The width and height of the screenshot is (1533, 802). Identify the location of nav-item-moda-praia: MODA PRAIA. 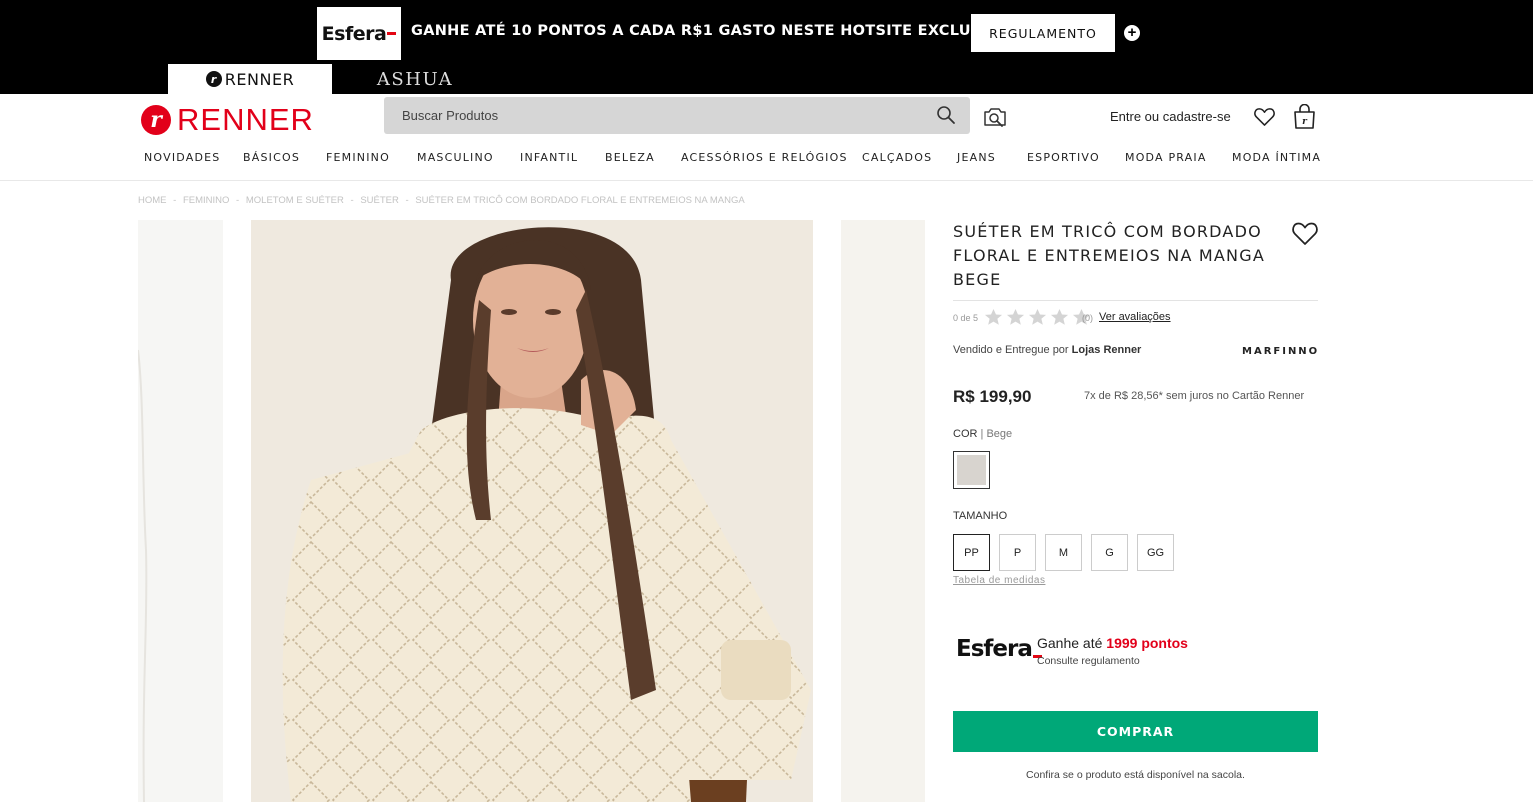
(1166, 157).